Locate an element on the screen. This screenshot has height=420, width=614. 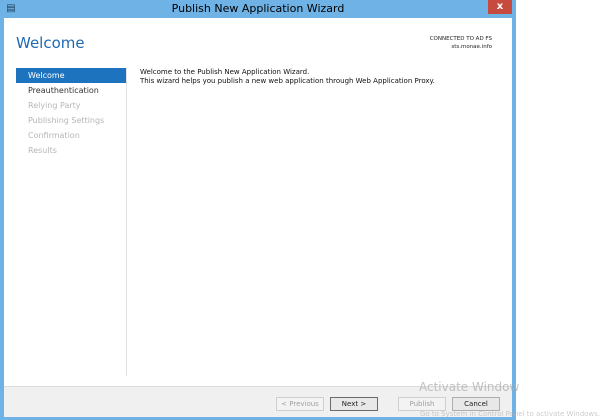
nav-item-relying-party: Relying Party is located at coordinates (54, 105).